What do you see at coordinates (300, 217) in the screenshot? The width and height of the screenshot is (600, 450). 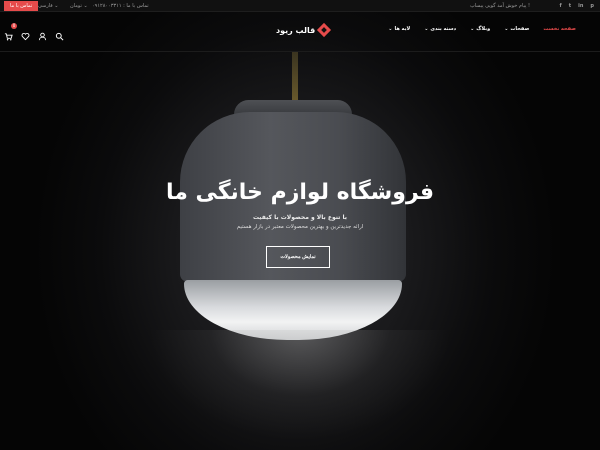 I see `hero-subtitle: با تنوع بالا و محصولات با کیفیت` at bounding box center [300, 217].